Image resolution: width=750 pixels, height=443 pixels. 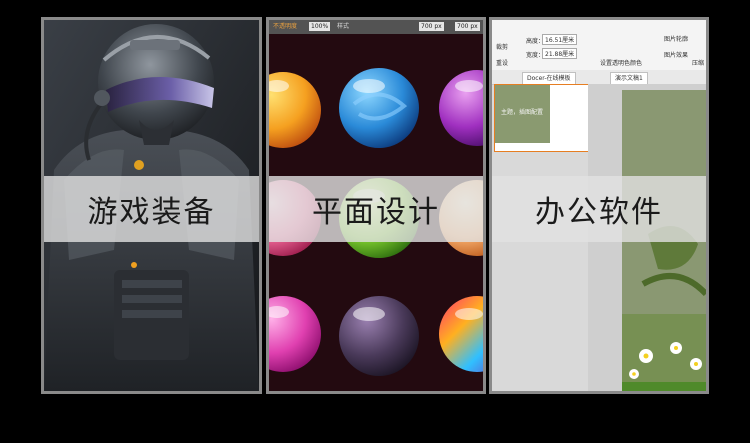 What do you see at coordinates (343, 26) in the screenshot?
I see `style-label: 样式` at bounding box center [343, 26].